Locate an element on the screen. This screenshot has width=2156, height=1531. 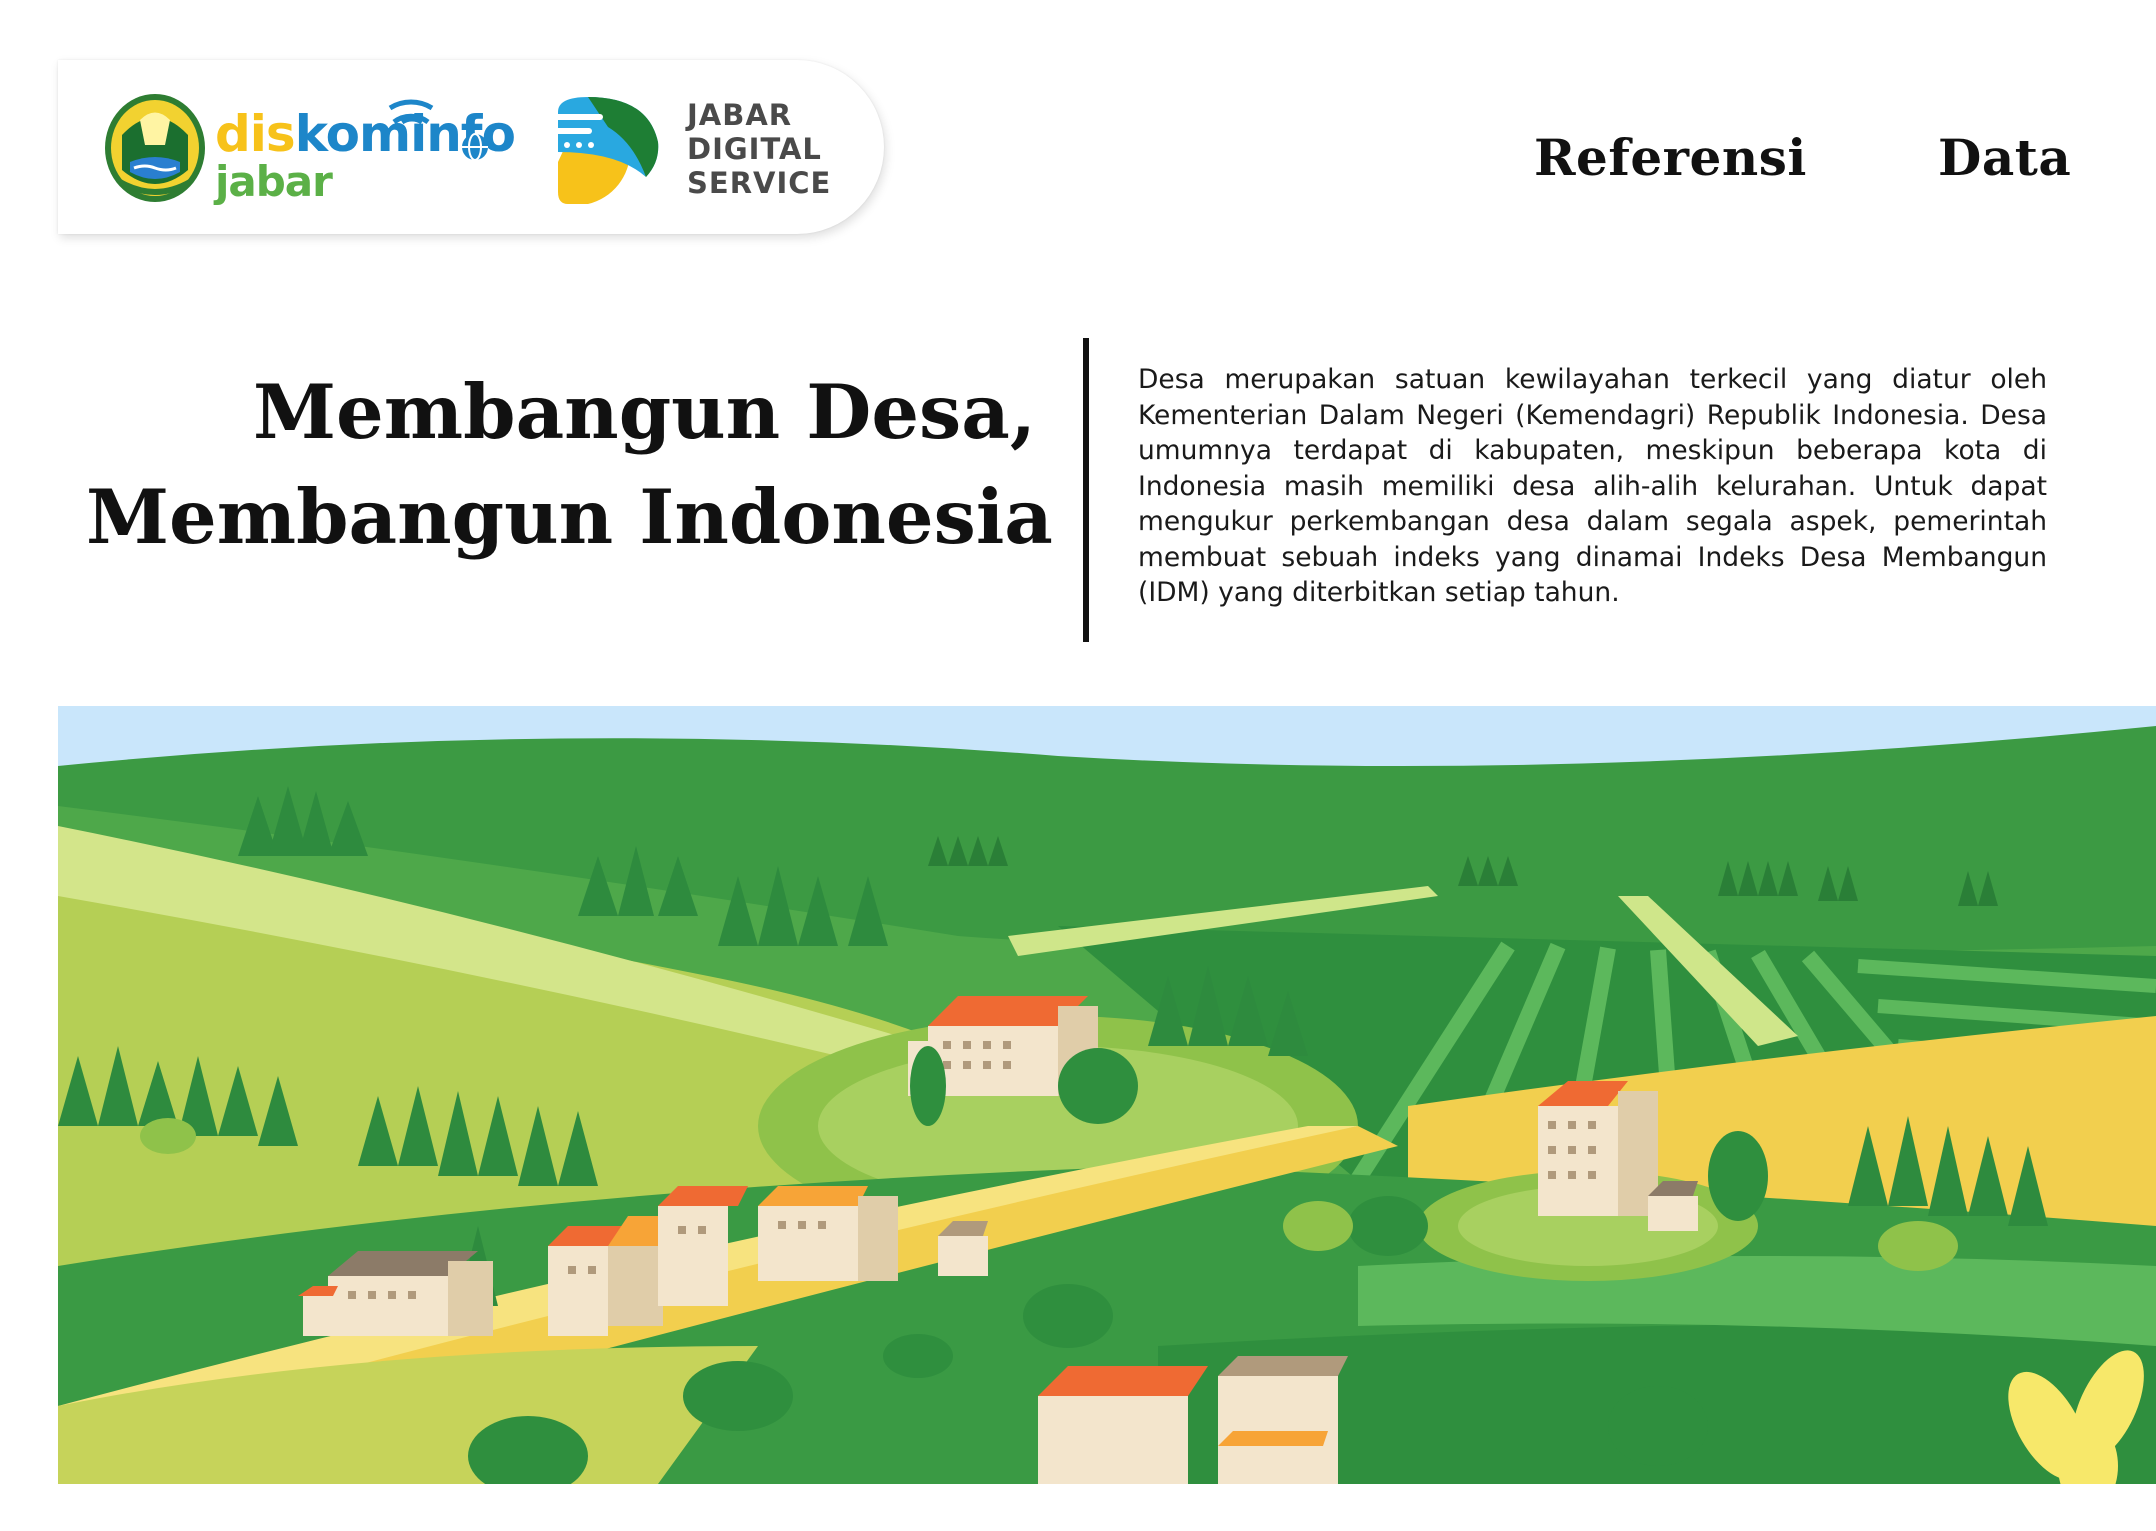
logo-text-dis: dis is located at coordinates (255, 134).